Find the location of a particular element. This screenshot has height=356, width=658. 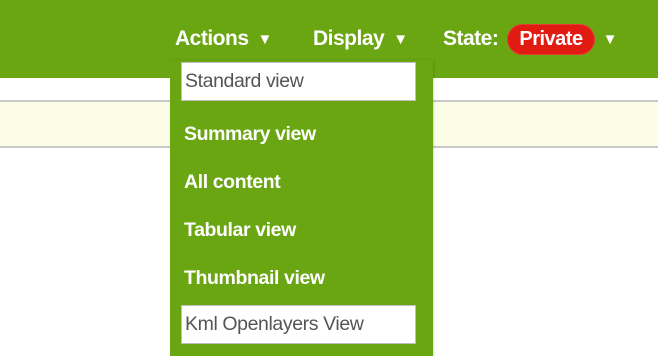

menu-item-summary-view: Summary view is located at coordinates (298, 134).